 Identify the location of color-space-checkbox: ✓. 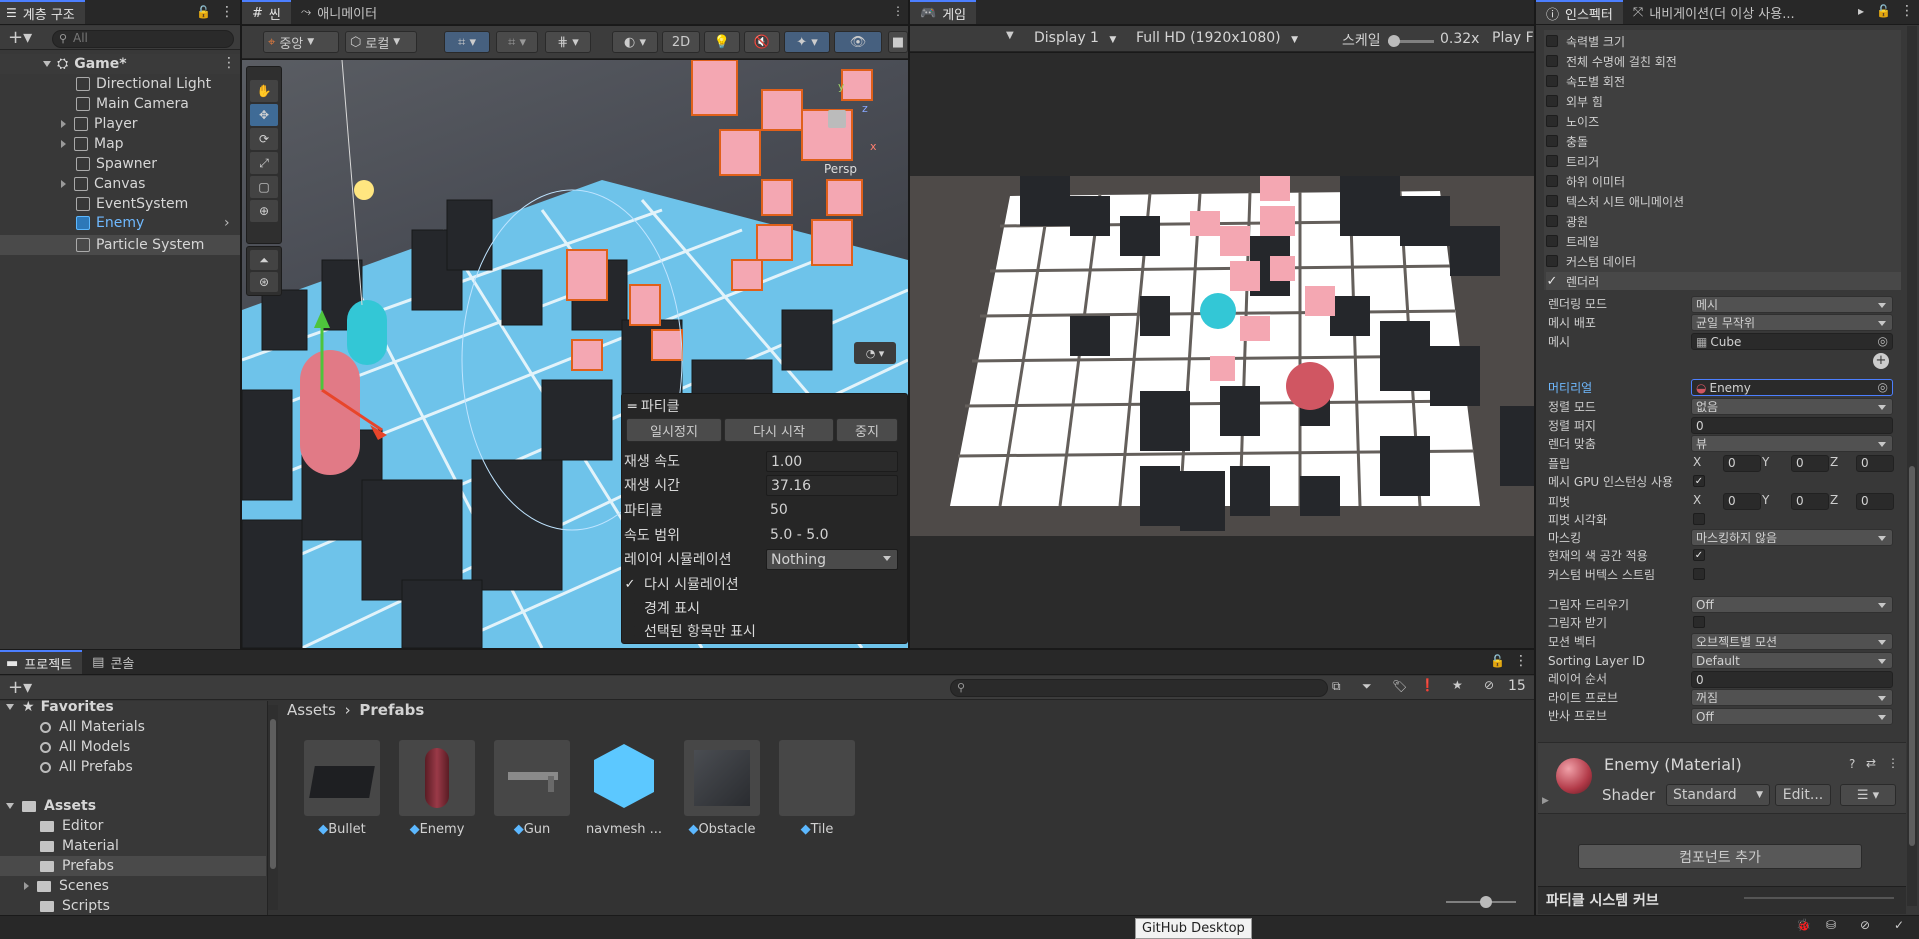
(1699, 555).